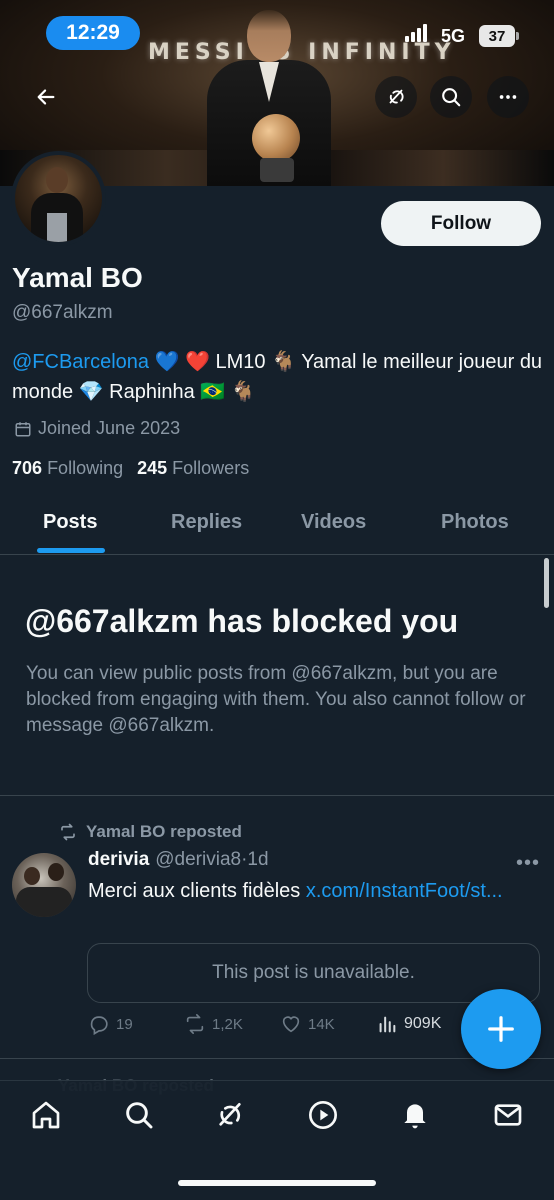 This screenshot has height=1200, width=554. I want to click on mail-icon, so click(508, 1115).